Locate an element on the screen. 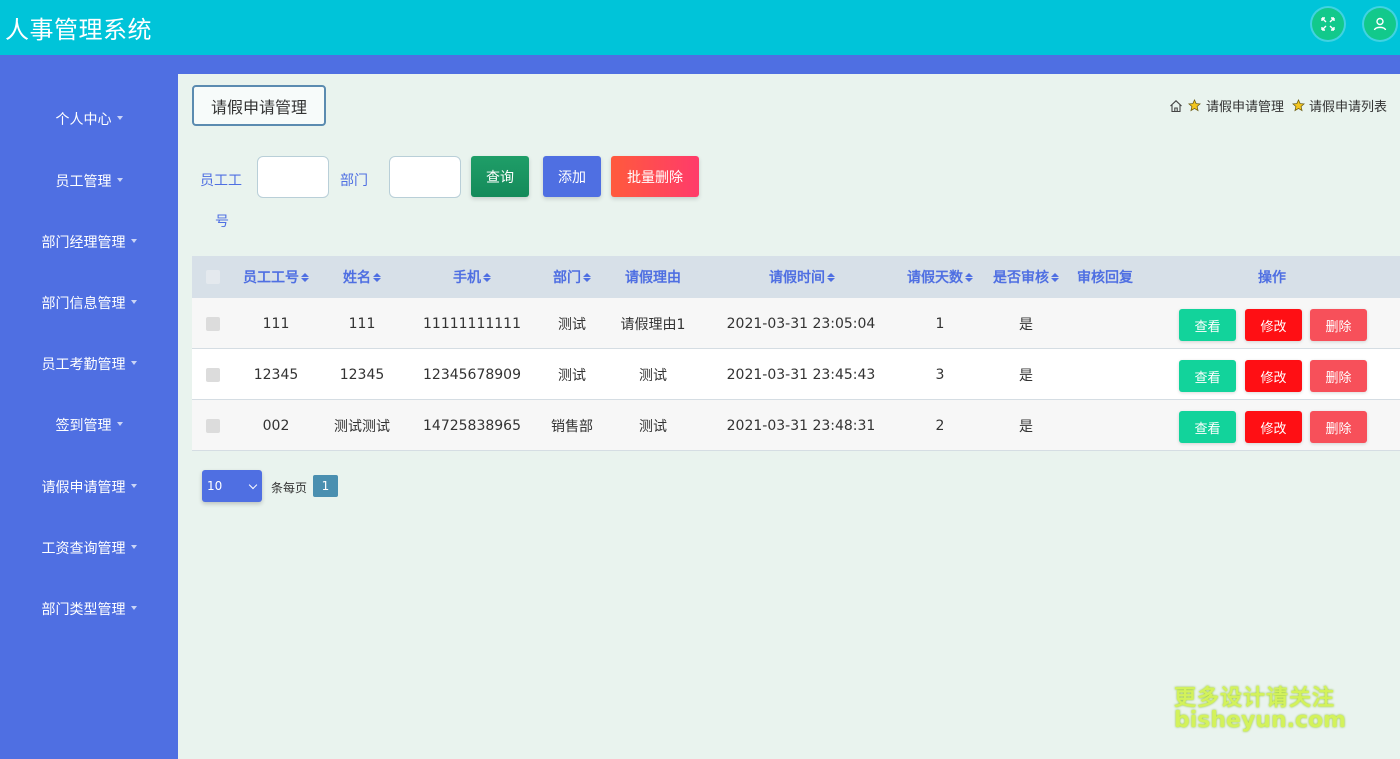 The width and height of the screenshot is (1400, 759). sidebar-item-label: 工资查询管理 is located at coordinates (83, 549).